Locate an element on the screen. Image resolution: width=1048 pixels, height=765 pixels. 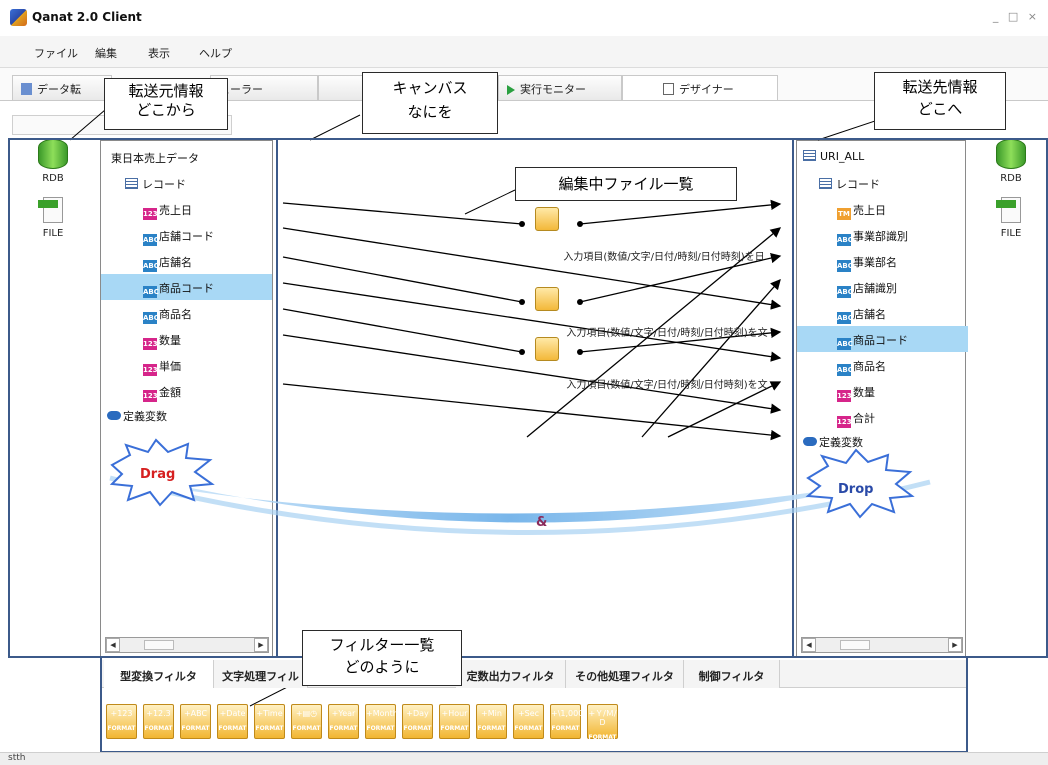
callout-filters-line1: フィルター一覧 is located at coordinates (382, 645).